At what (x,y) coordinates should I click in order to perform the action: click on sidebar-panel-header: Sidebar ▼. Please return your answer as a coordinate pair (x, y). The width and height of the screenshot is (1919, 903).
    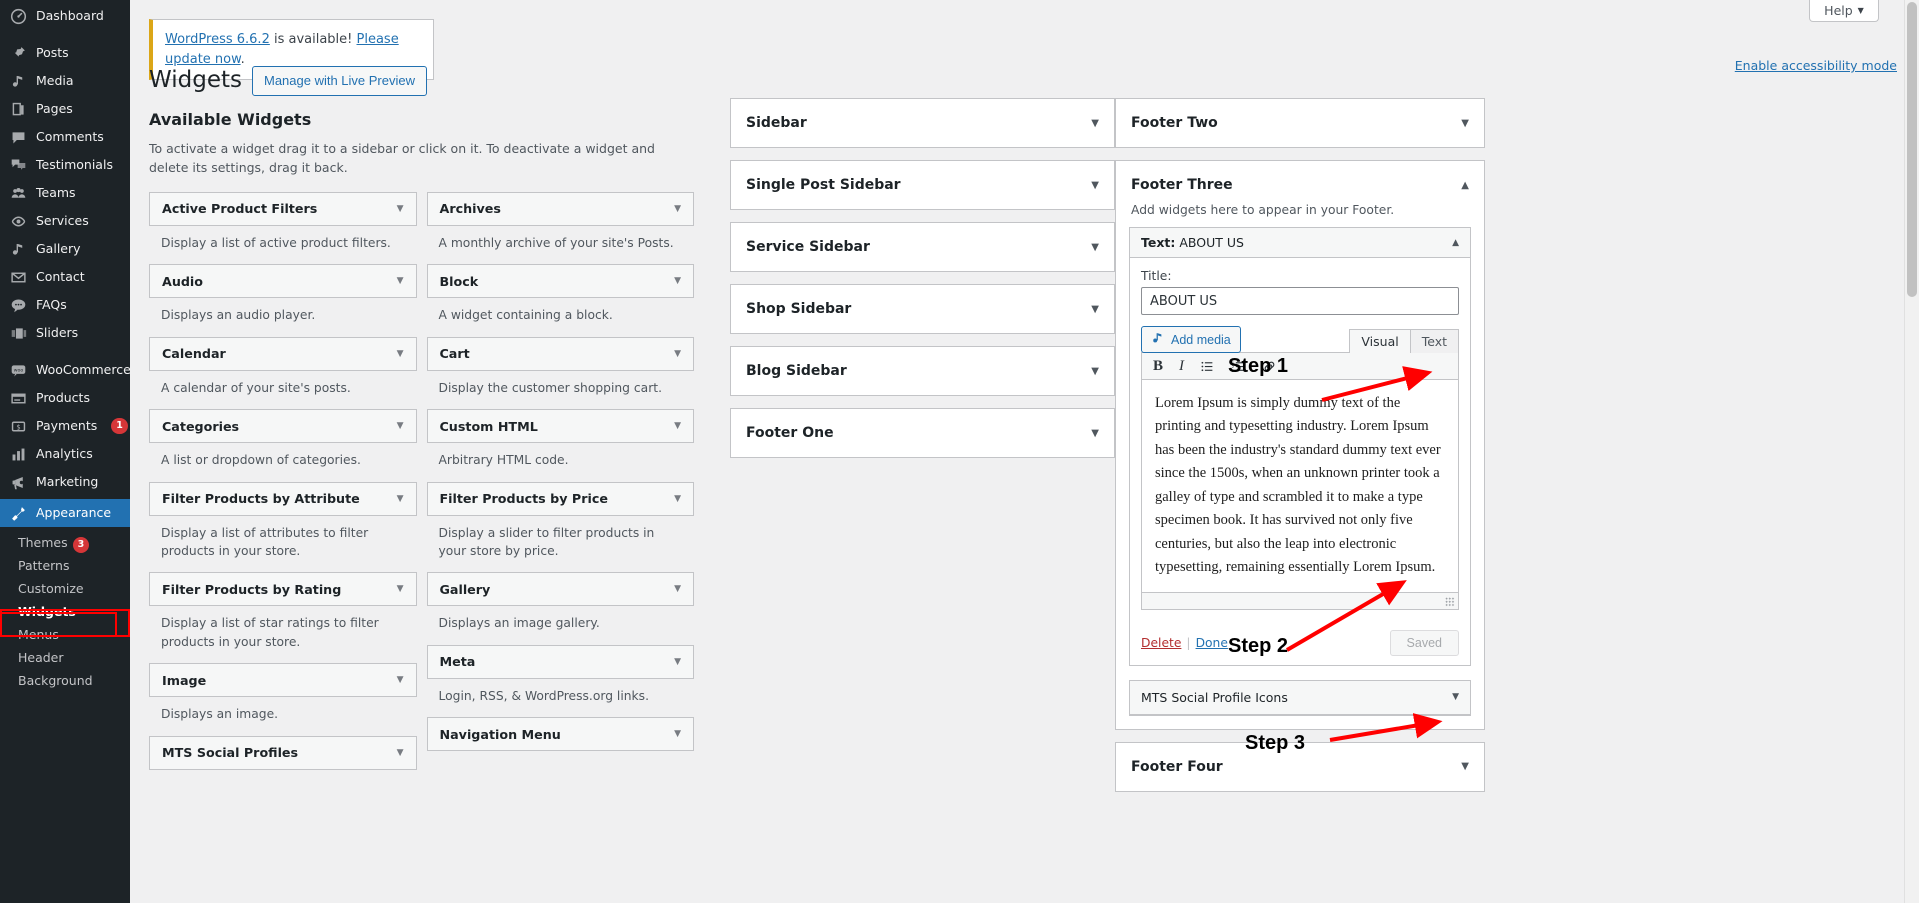
    Looking at the image, I should click on (922, 123).